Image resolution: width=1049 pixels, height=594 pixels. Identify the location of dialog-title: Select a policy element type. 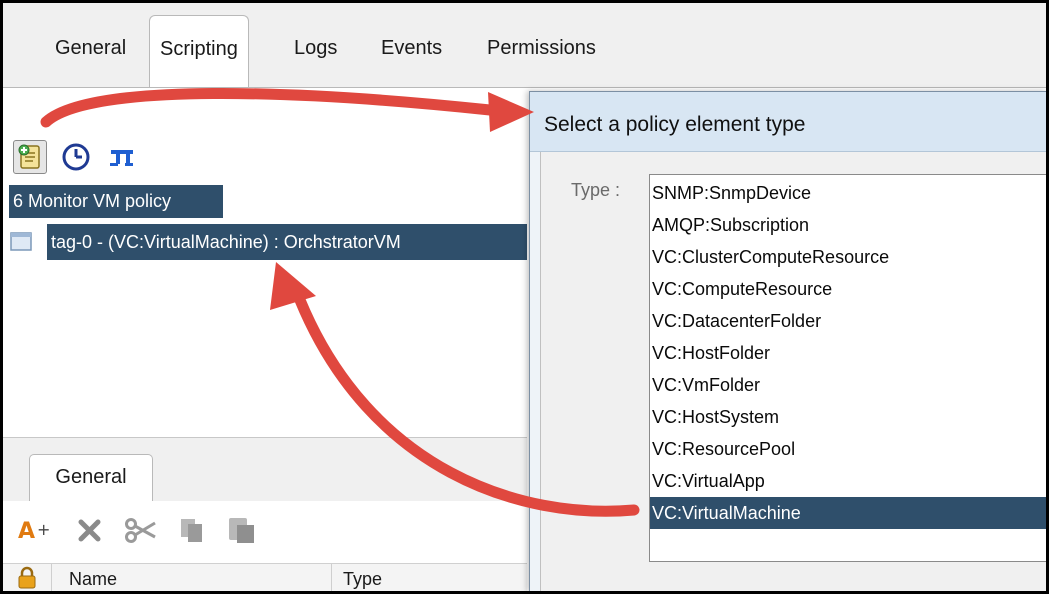
(788, 122).